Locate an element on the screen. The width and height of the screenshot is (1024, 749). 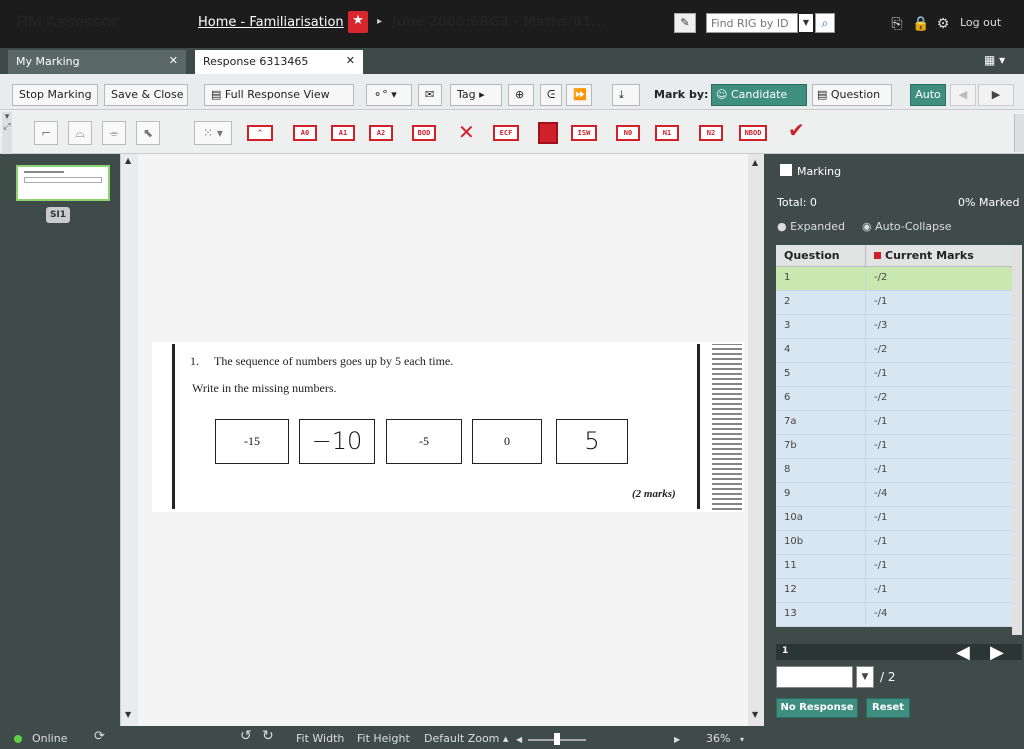
full-response-view-button: ▤ Full Response View is located at coordinates (279, 95).